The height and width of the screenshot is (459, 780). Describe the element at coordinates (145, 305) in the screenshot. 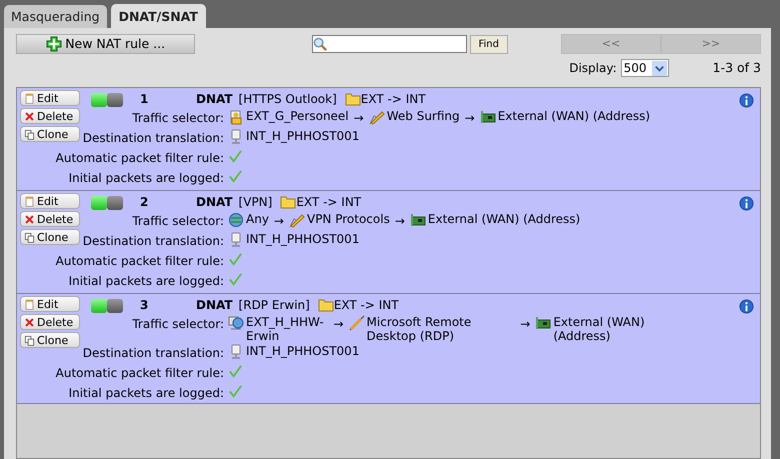

I see `rule-number: 3` at that location.